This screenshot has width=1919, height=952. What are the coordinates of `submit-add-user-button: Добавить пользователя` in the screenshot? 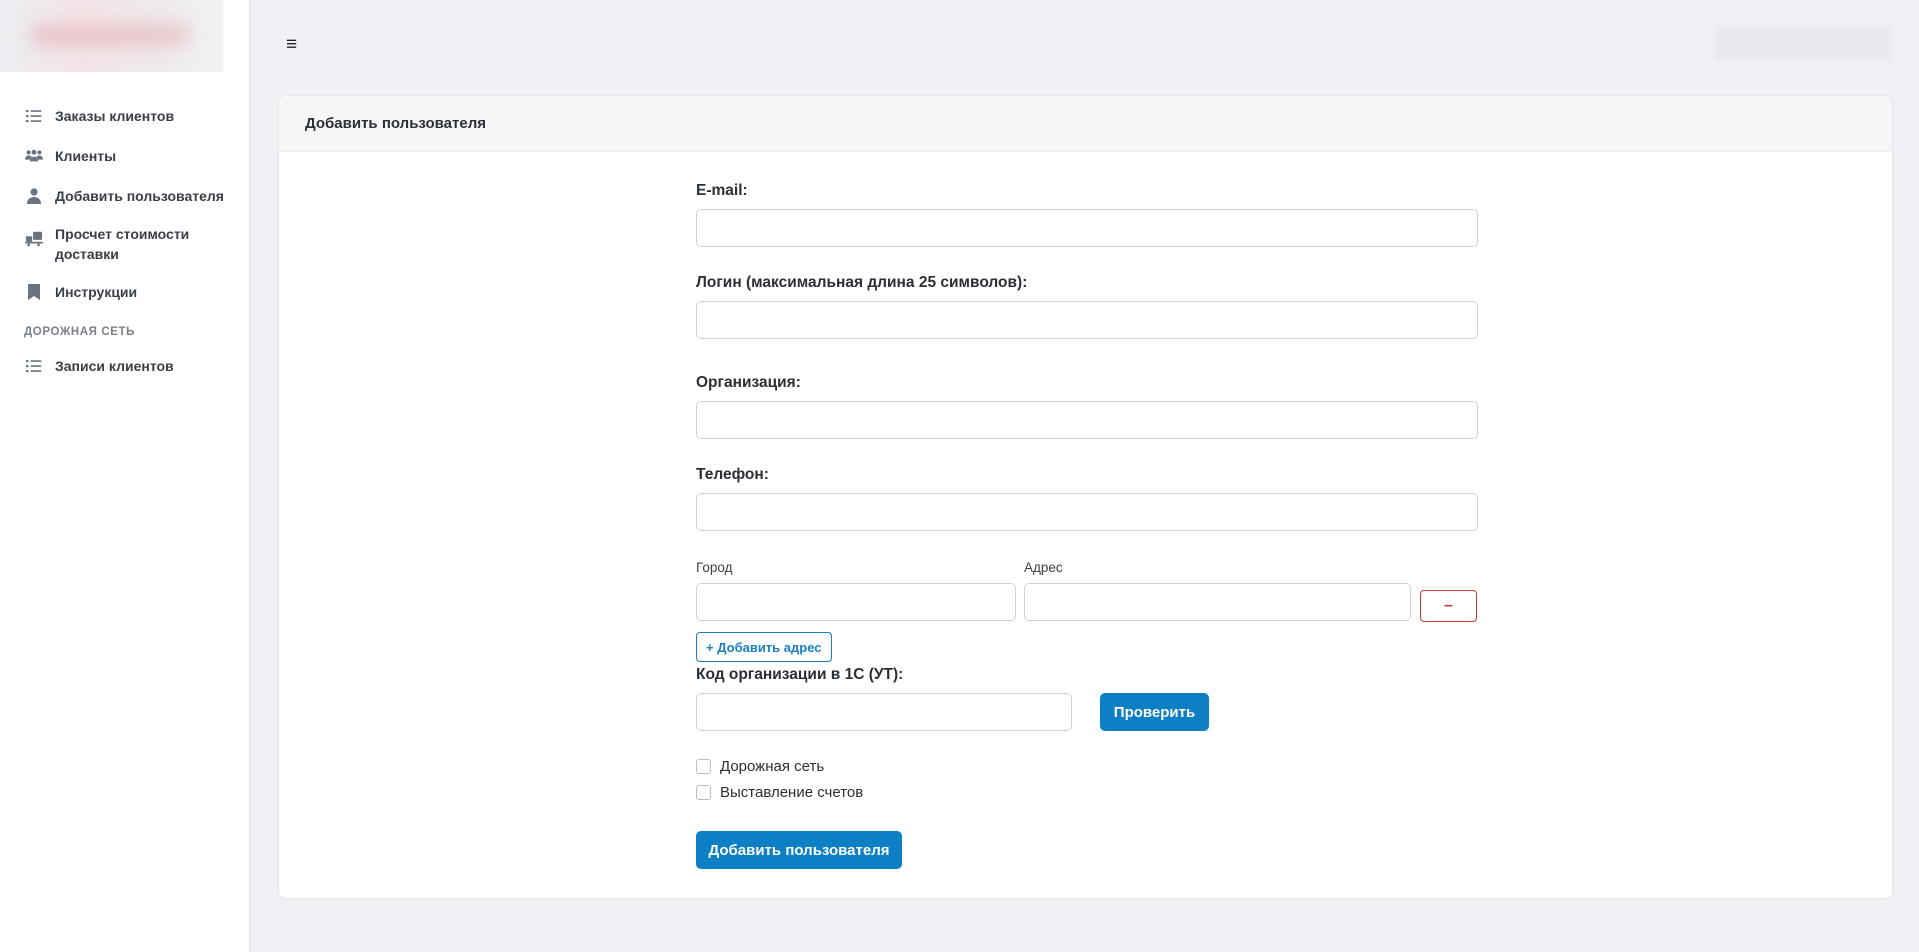 It's located at (799, 850).